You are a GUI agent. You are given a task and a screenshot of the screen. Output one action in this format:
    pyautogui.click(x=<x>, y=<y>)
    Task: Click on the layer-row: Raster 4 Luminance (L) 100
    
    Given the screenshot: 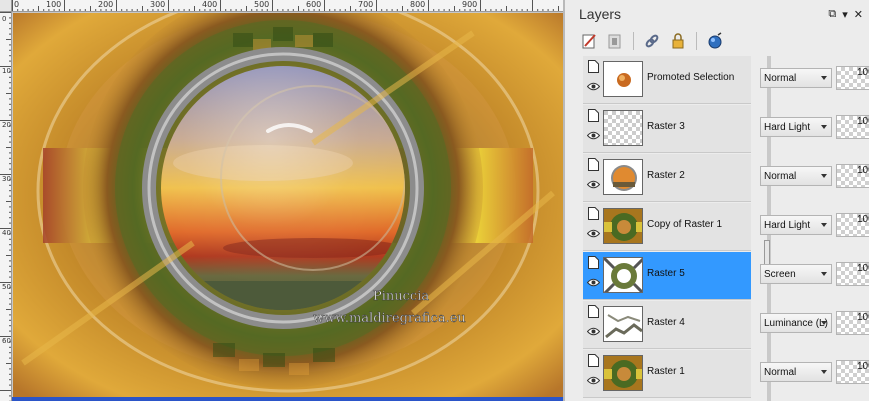 What is the action you would take?
    pyautogui.click(x=724, y=325)
    